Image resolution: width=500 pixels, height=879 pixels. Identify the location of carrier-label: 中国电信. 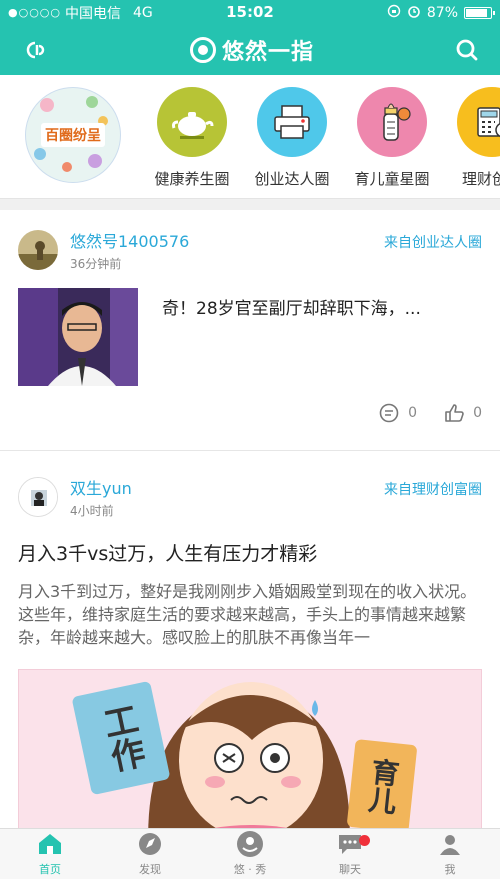
(93, 13).